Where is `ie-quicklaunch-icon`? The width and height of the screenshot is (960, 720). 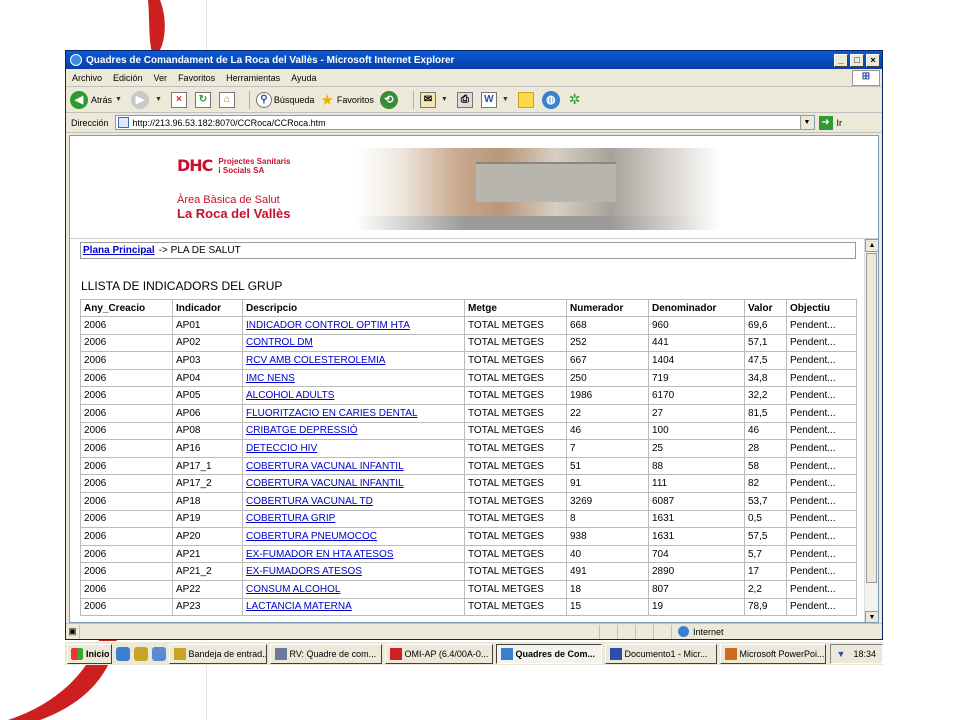 ie-quicklaunch-icon is located at coordinates (123, 653).